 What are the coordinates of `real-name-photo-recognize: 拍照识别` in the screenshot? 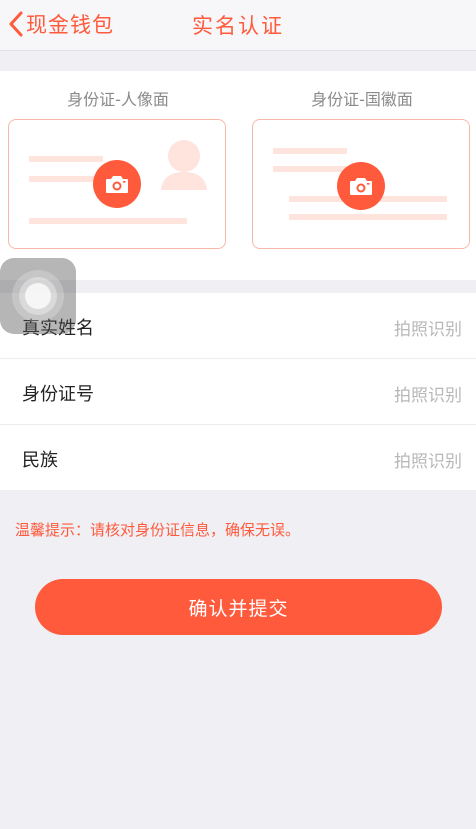 It's located at (428, 327).